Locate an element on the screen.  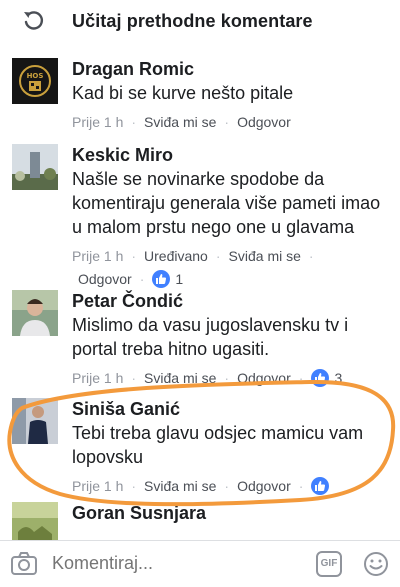
comment-author: Petar Čondić is located at coordinates (232, 301).